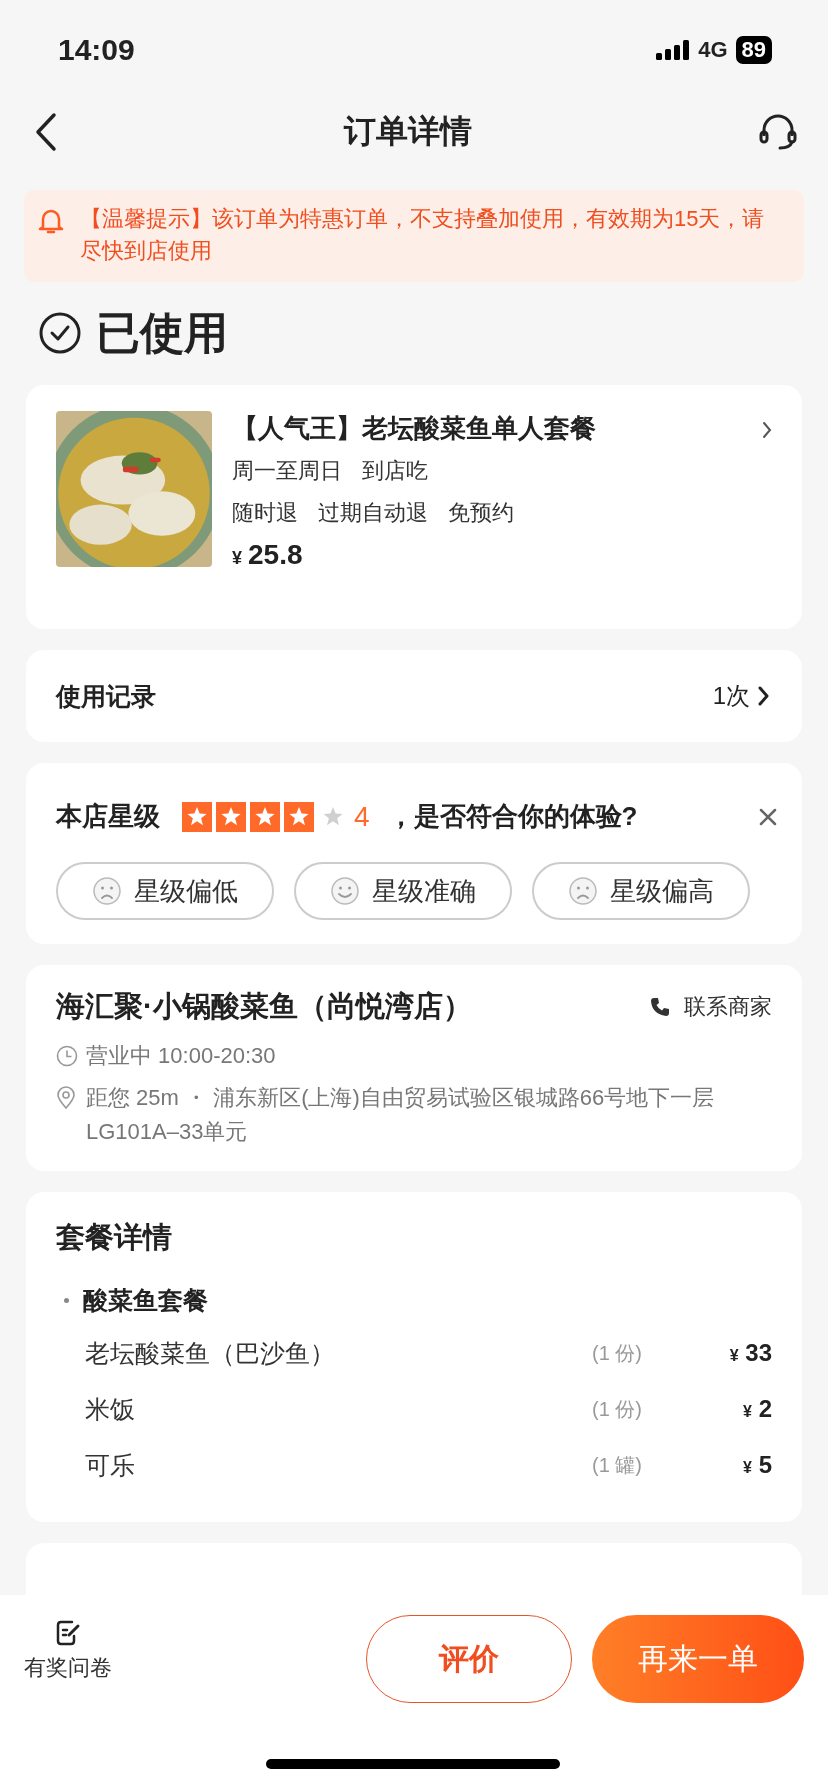 The width and height of the screenshot is (828, 1792). Describe the element at coordinates (750, 1353) in the screenshot. I see `package-item-price: ¥ 33` at that location.